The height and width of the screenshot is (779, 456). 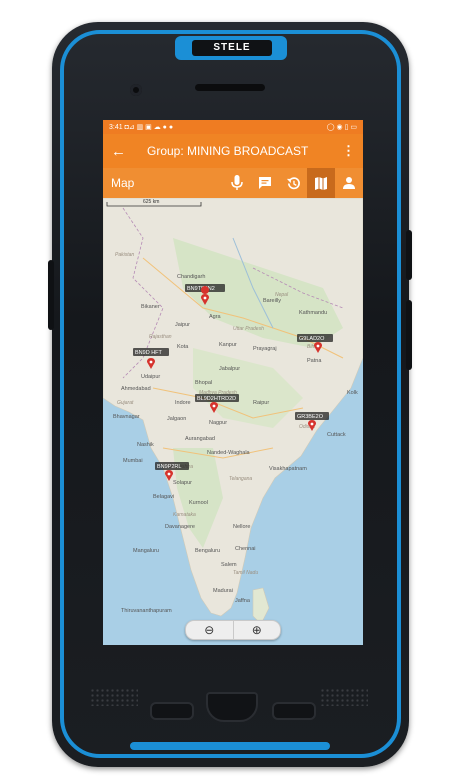 I want to click on place-label: Prayagraj, so click(x=265, y=349).